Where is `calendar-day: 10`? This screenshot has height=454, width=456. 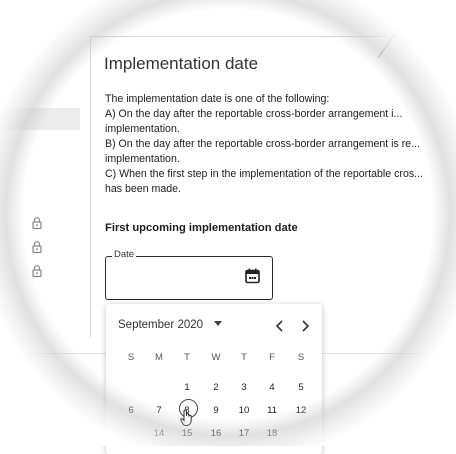
calendar-day: 10 is located at coordinates (244, 410).